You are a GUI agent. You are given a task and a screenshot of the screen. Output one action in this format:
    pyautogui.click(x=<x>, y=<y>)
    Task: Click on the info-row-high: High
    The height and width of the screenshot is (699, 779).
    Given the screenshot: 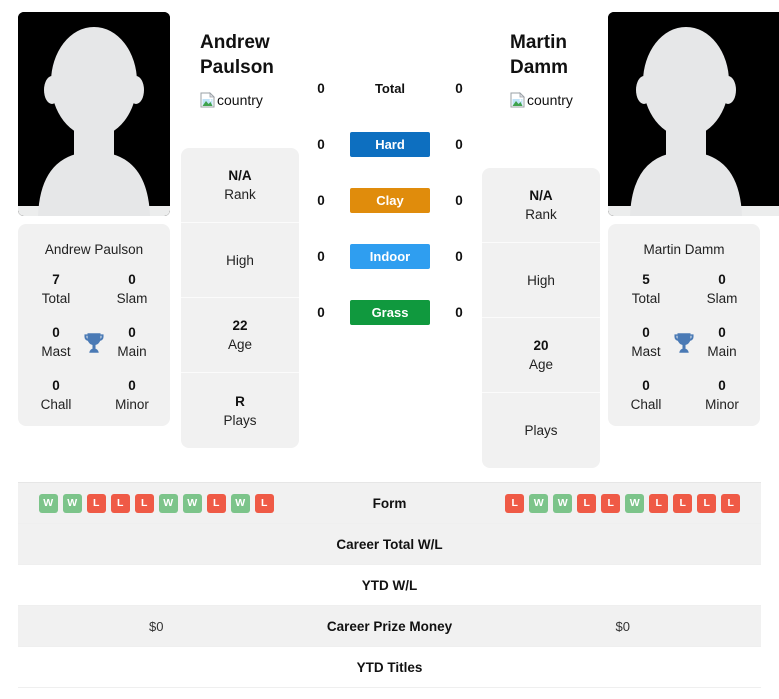 What is the action you would take?
    pyautogui.click(x=541, y=280)
    